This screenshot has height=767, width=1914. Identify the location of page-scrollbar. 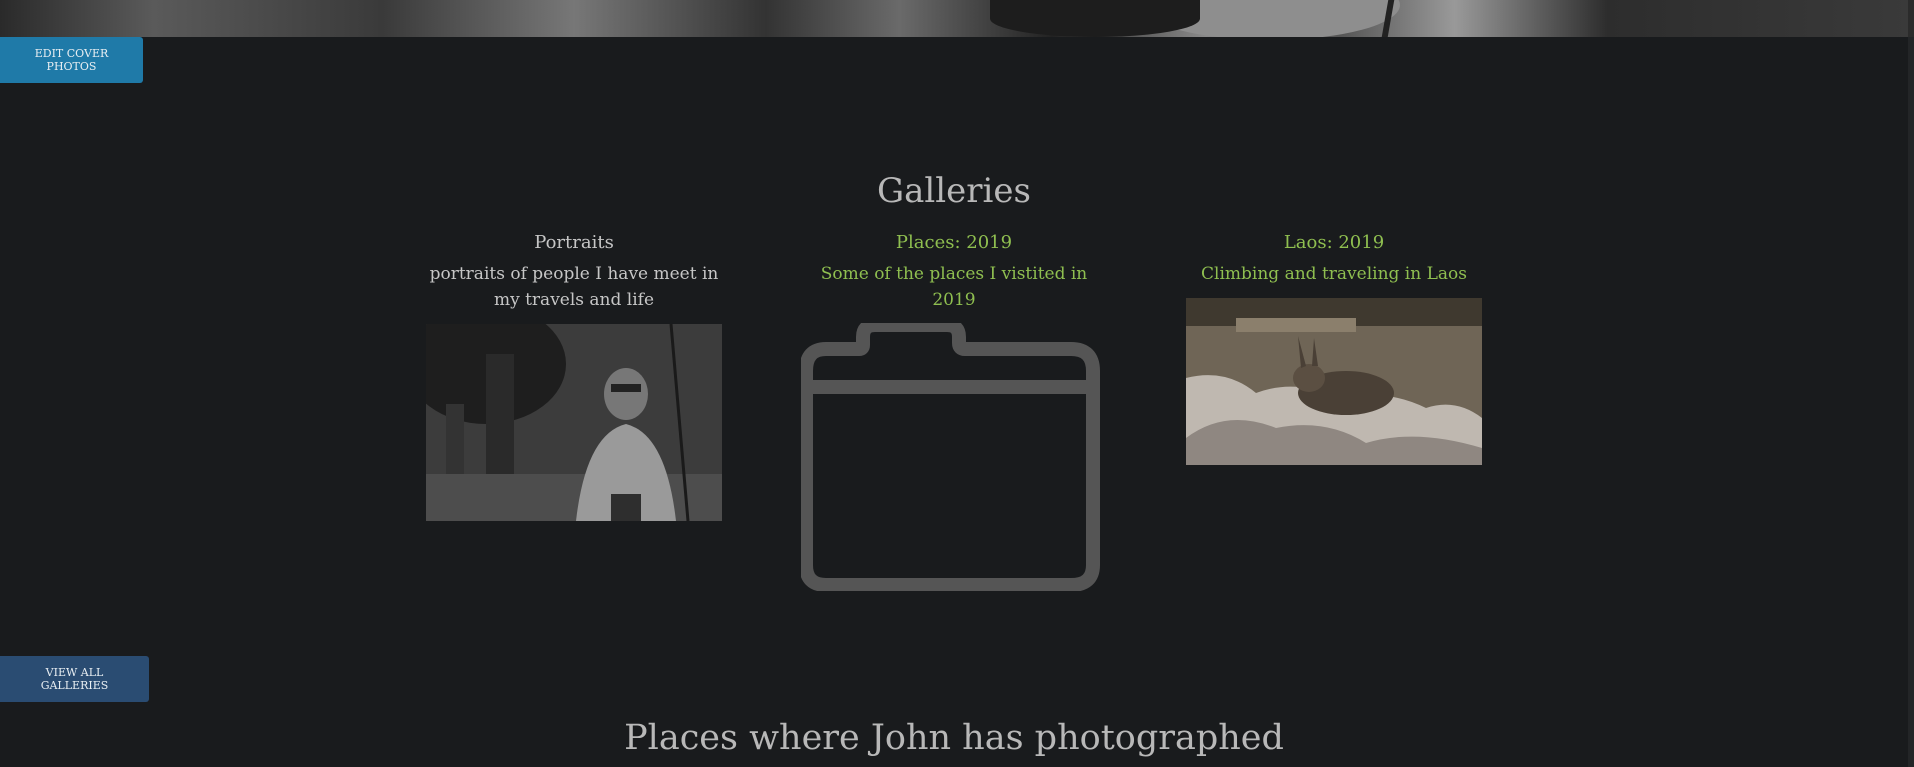
(1911, 402).